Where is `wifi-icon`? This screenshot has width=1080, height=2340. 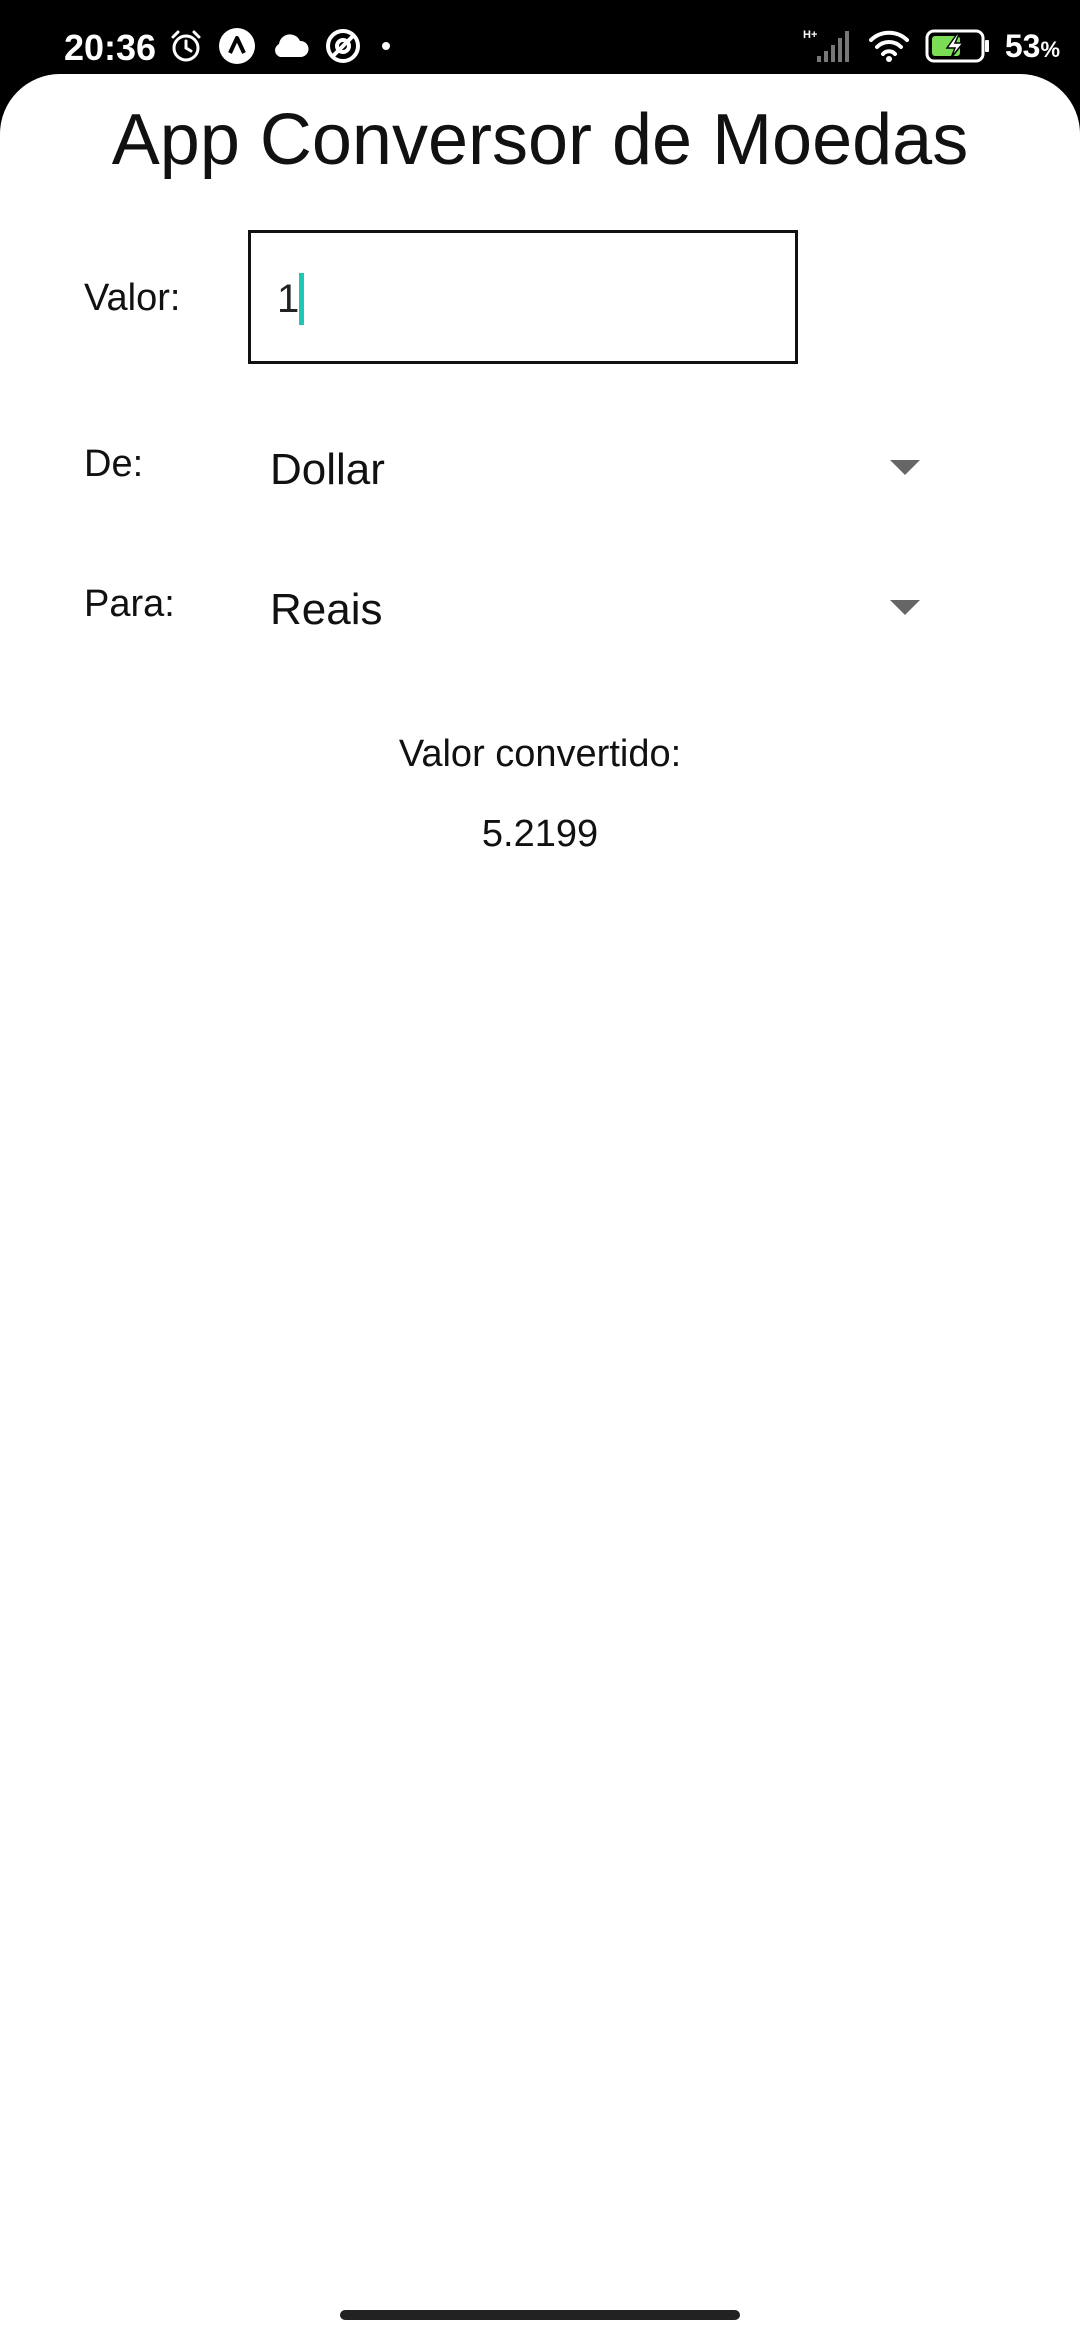 wifi-icon is located at coordinates (889, 48).